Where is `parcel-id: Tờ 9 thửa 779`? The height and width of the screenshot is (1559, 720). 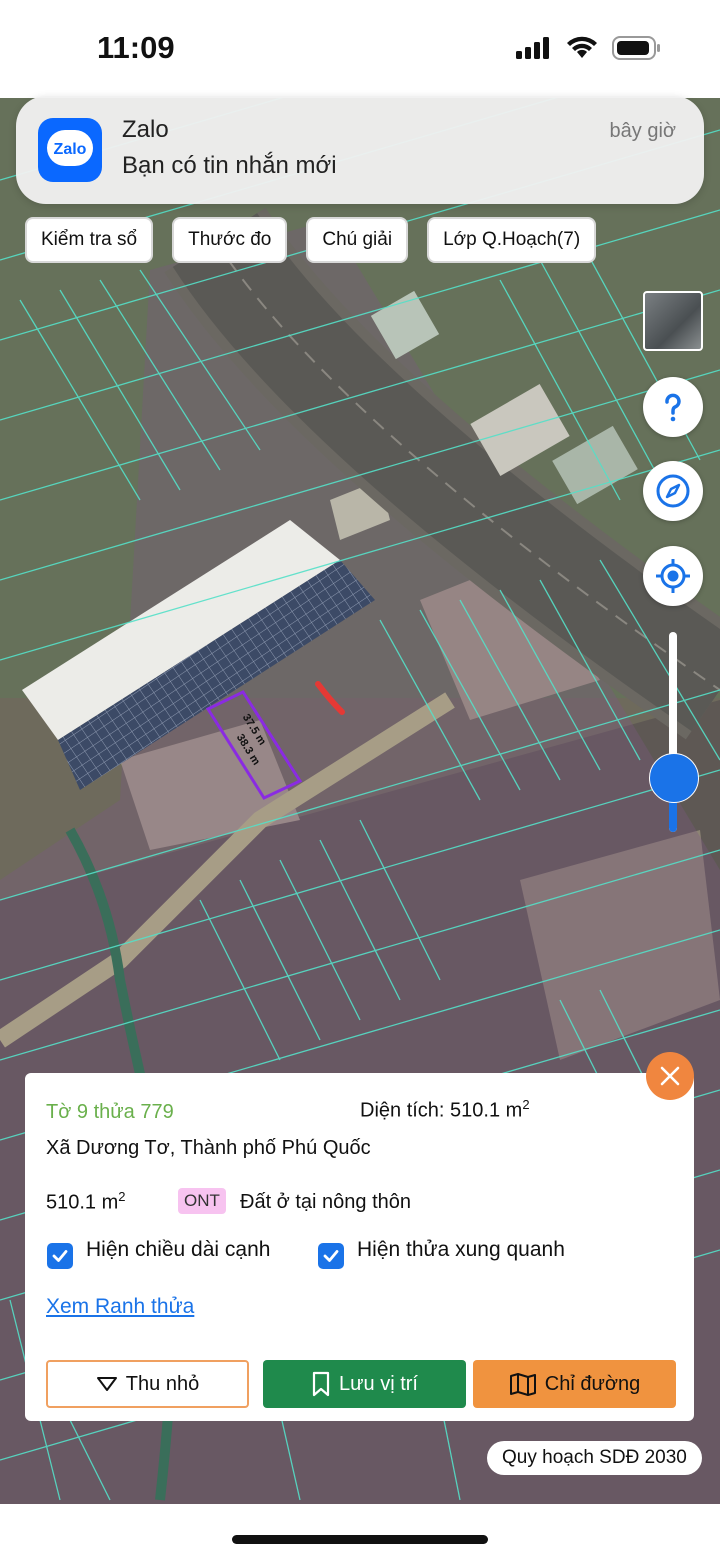 parcel-id: Tờ 9 thửa 779 is located at coordinates (110, 1112).